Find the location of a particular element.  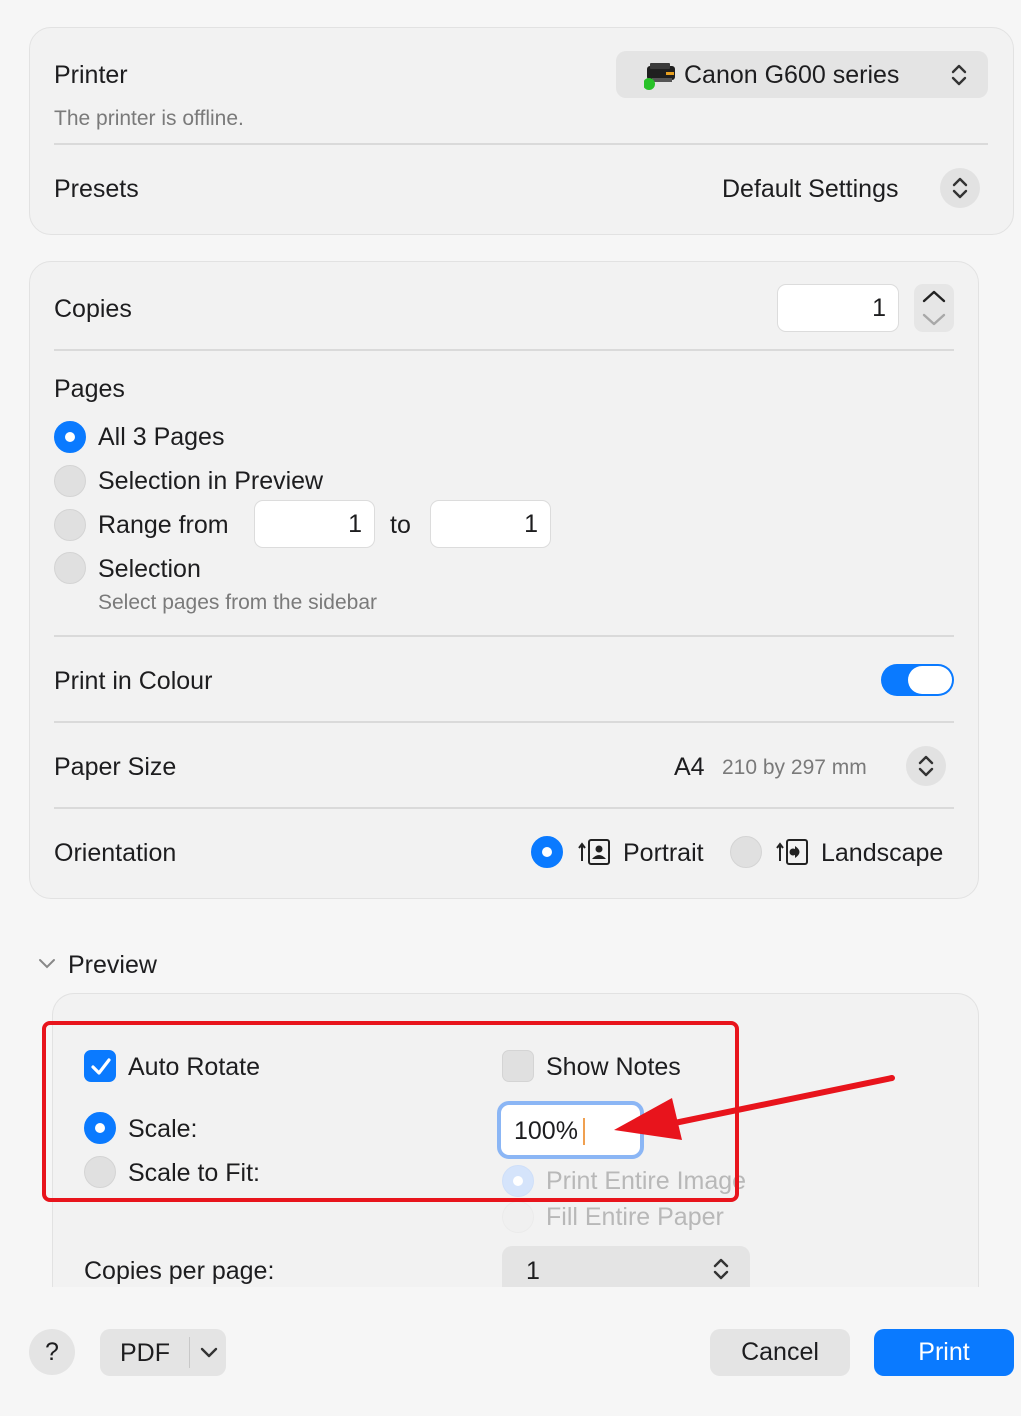

presets-label: Presets is located at coordinates (96, 189).